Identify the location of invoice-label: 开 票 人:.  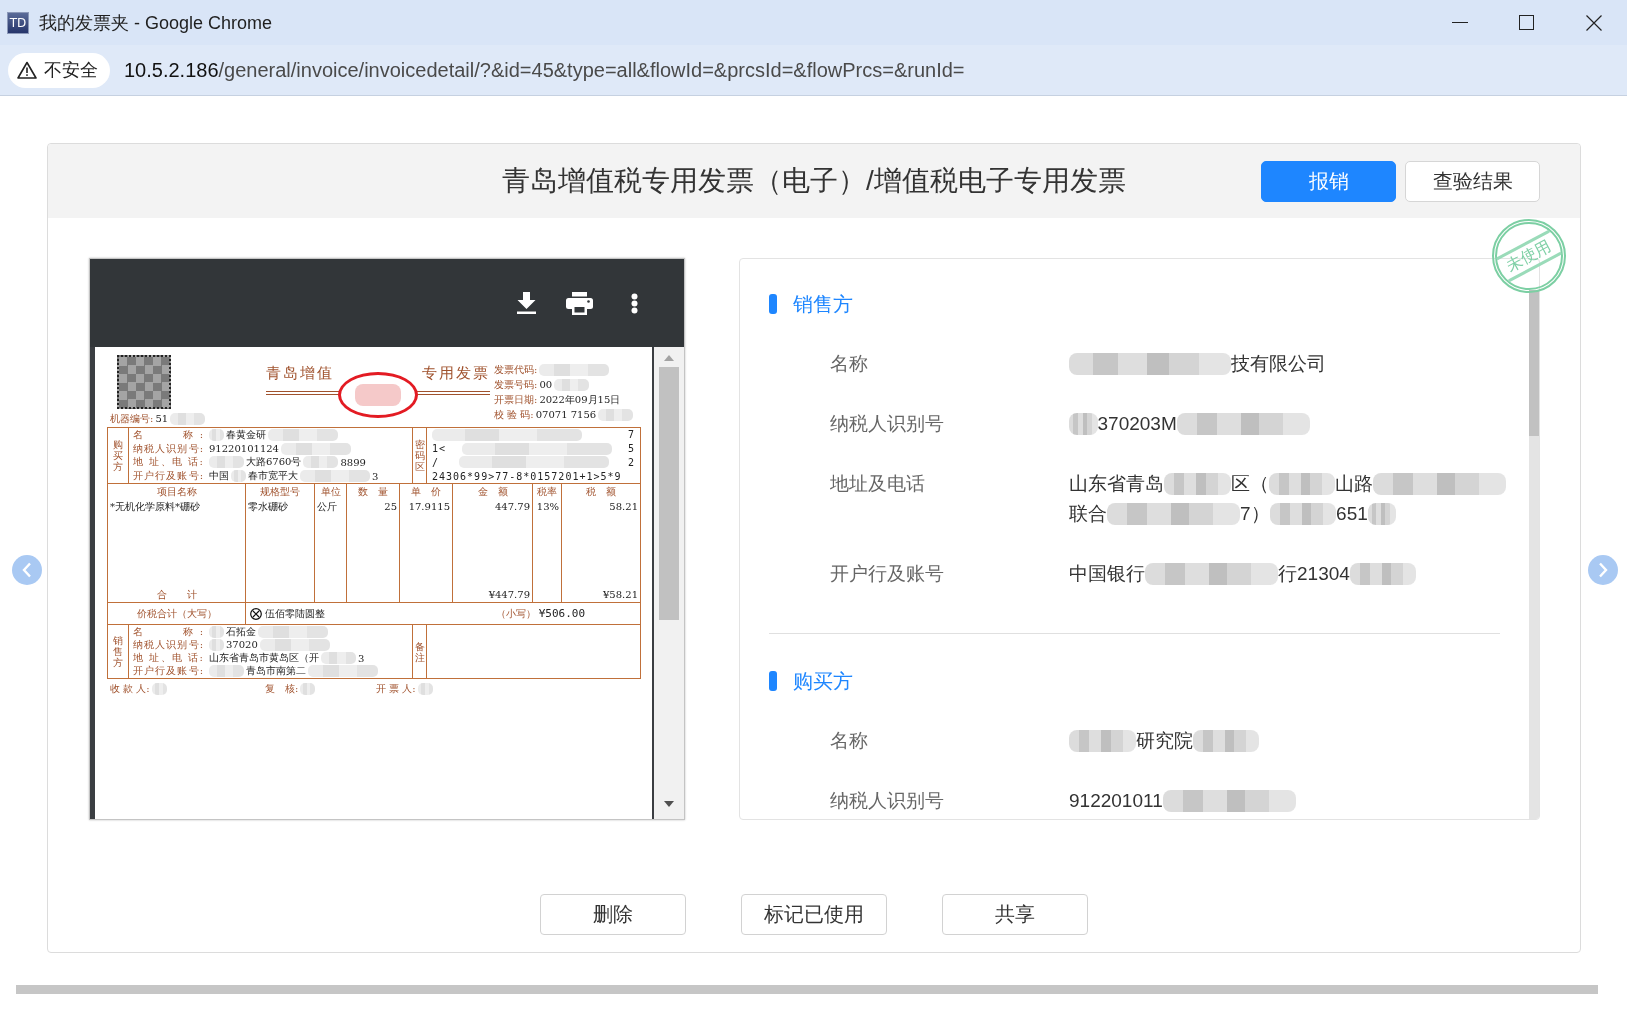
(396, 688).